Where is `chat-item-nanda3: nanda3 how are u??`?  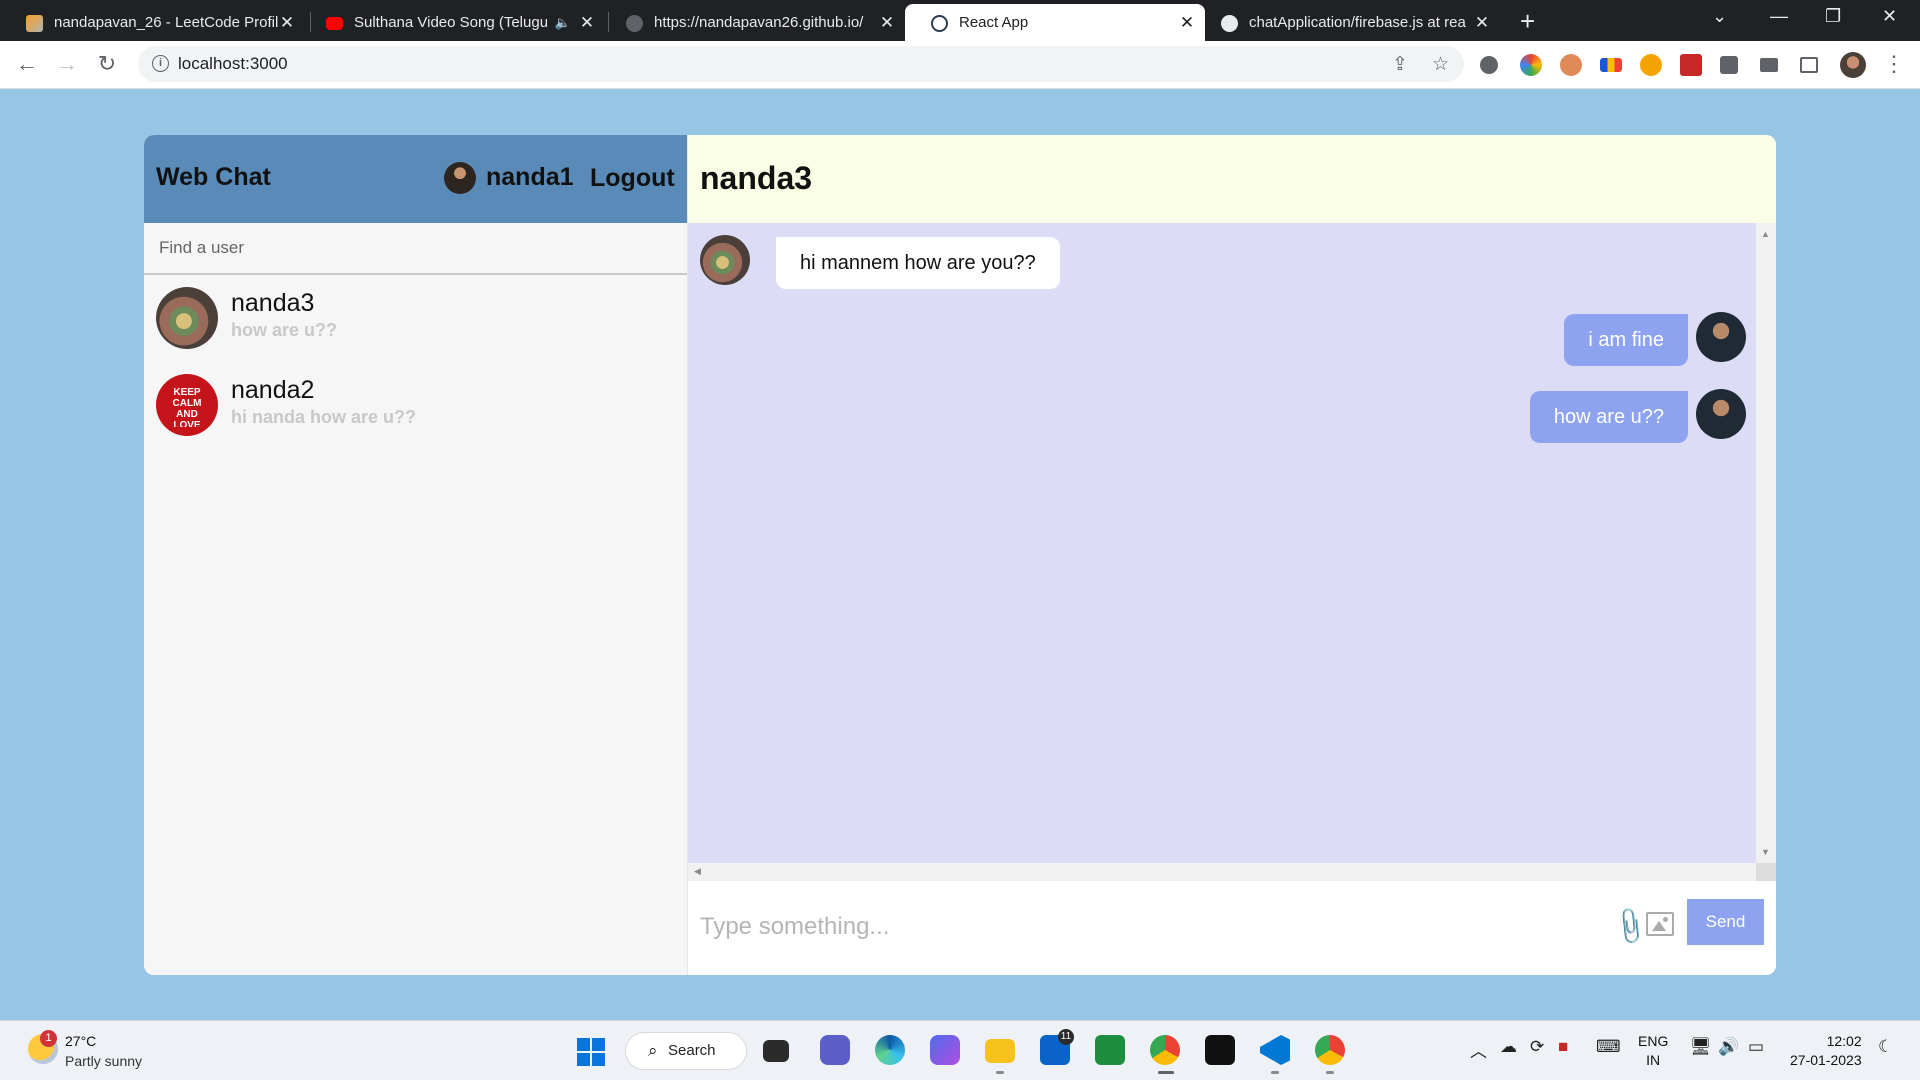 chat-item-nanda3: nanda3 how are u?? is located at coordinates (415, 318).